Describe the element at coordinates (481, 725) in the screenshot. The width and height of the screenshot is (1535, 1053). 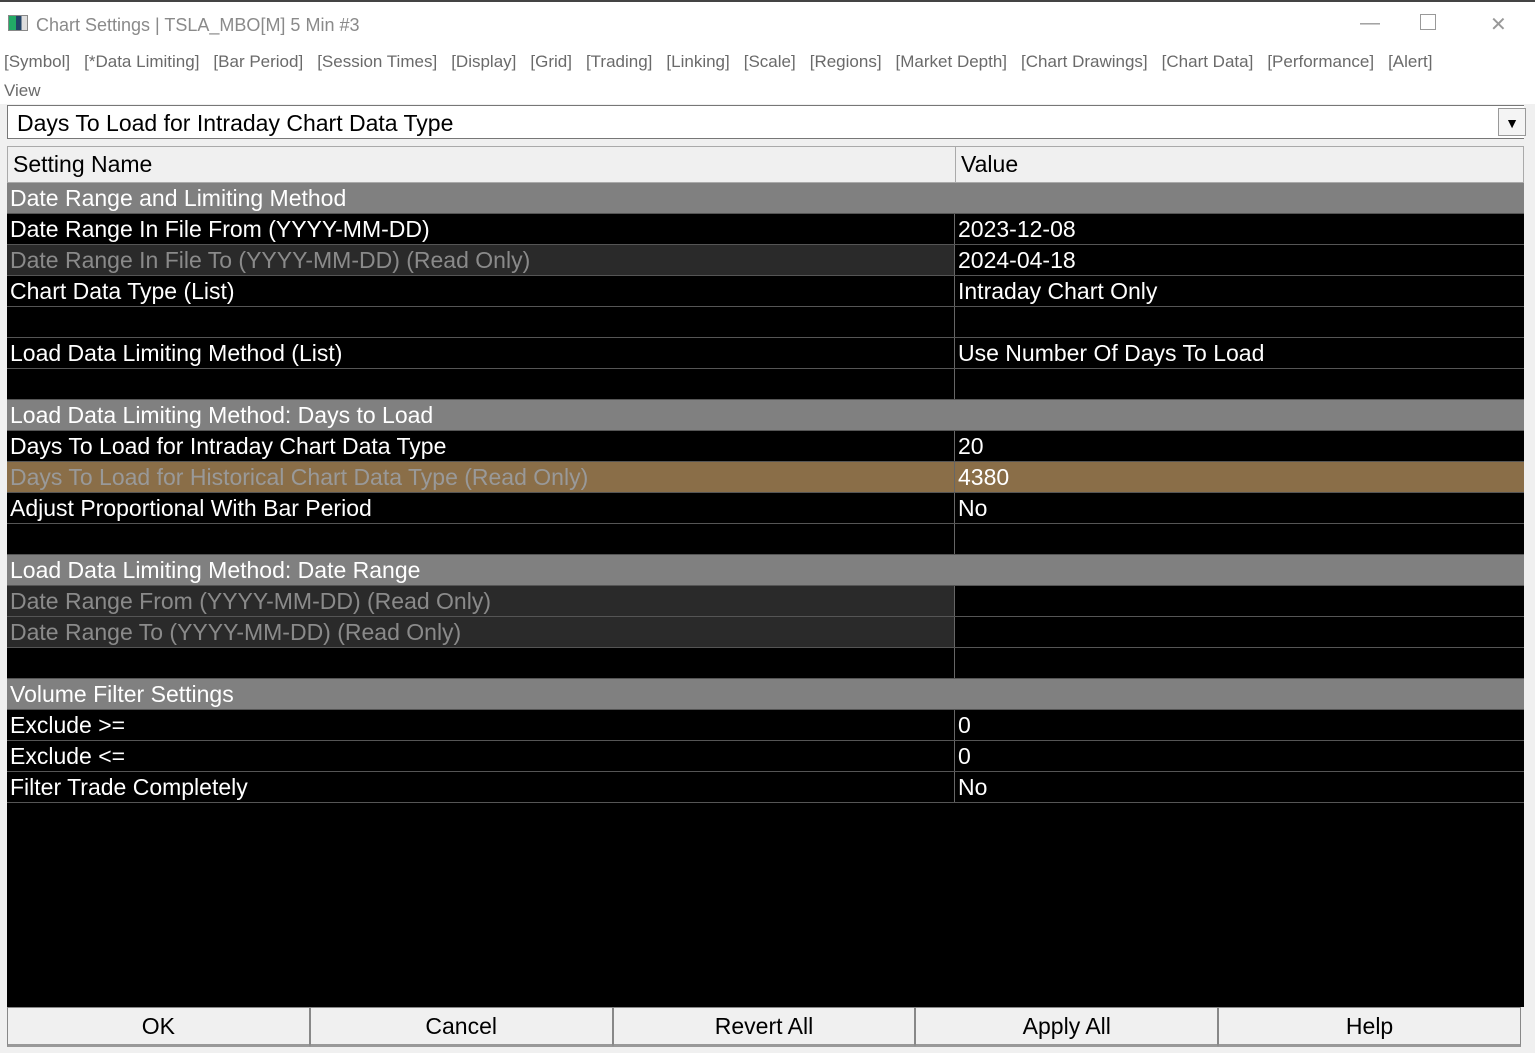
I see `setting-name: Exclude >=` at that location.